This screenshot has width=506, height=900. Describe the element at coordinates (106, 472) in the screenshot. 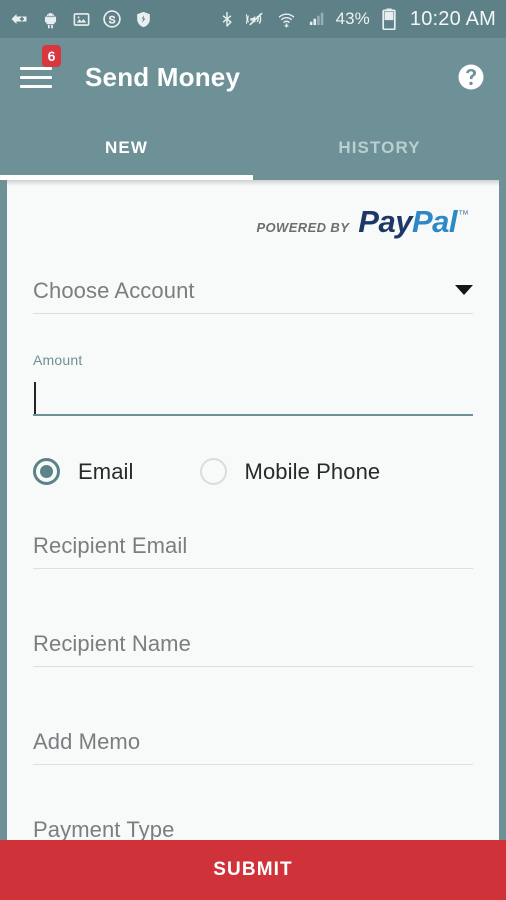

I see `radio-email-label: Email` at that location.